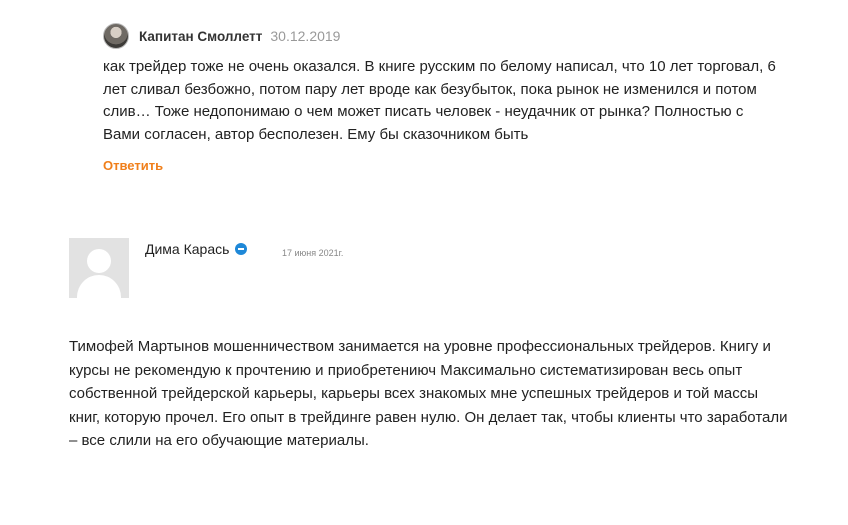  I want to click on reply-comment-header: Капитан Смоллетт 30.12.2019, so click(453, 36).